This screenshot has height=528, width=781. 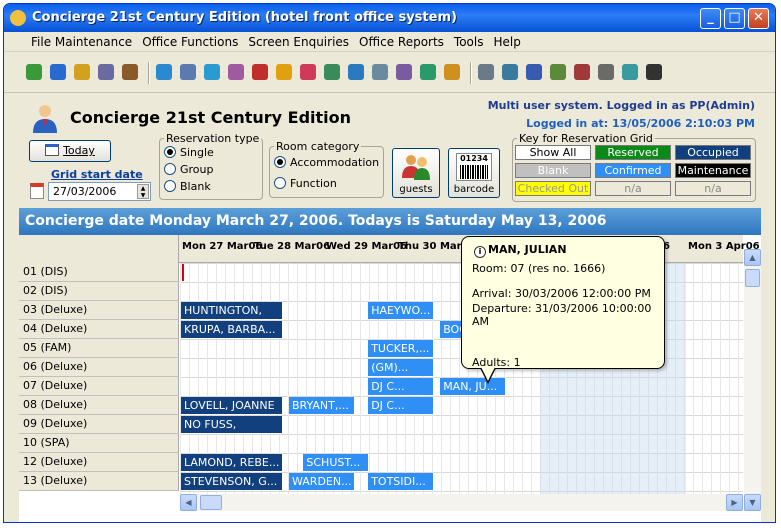 What do you see at coordinates (37, 191) in the screenshot?
I see `calendar-small-icon` at bounding box center [37, 191].